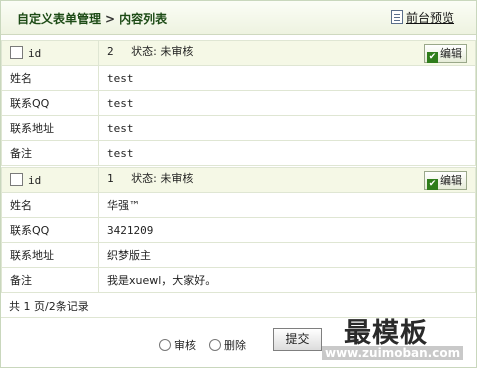 Image resolution: width=477 pixels, height=368 pixels. I want to click on field-row: 姓名 华强™, so click(238, 205).